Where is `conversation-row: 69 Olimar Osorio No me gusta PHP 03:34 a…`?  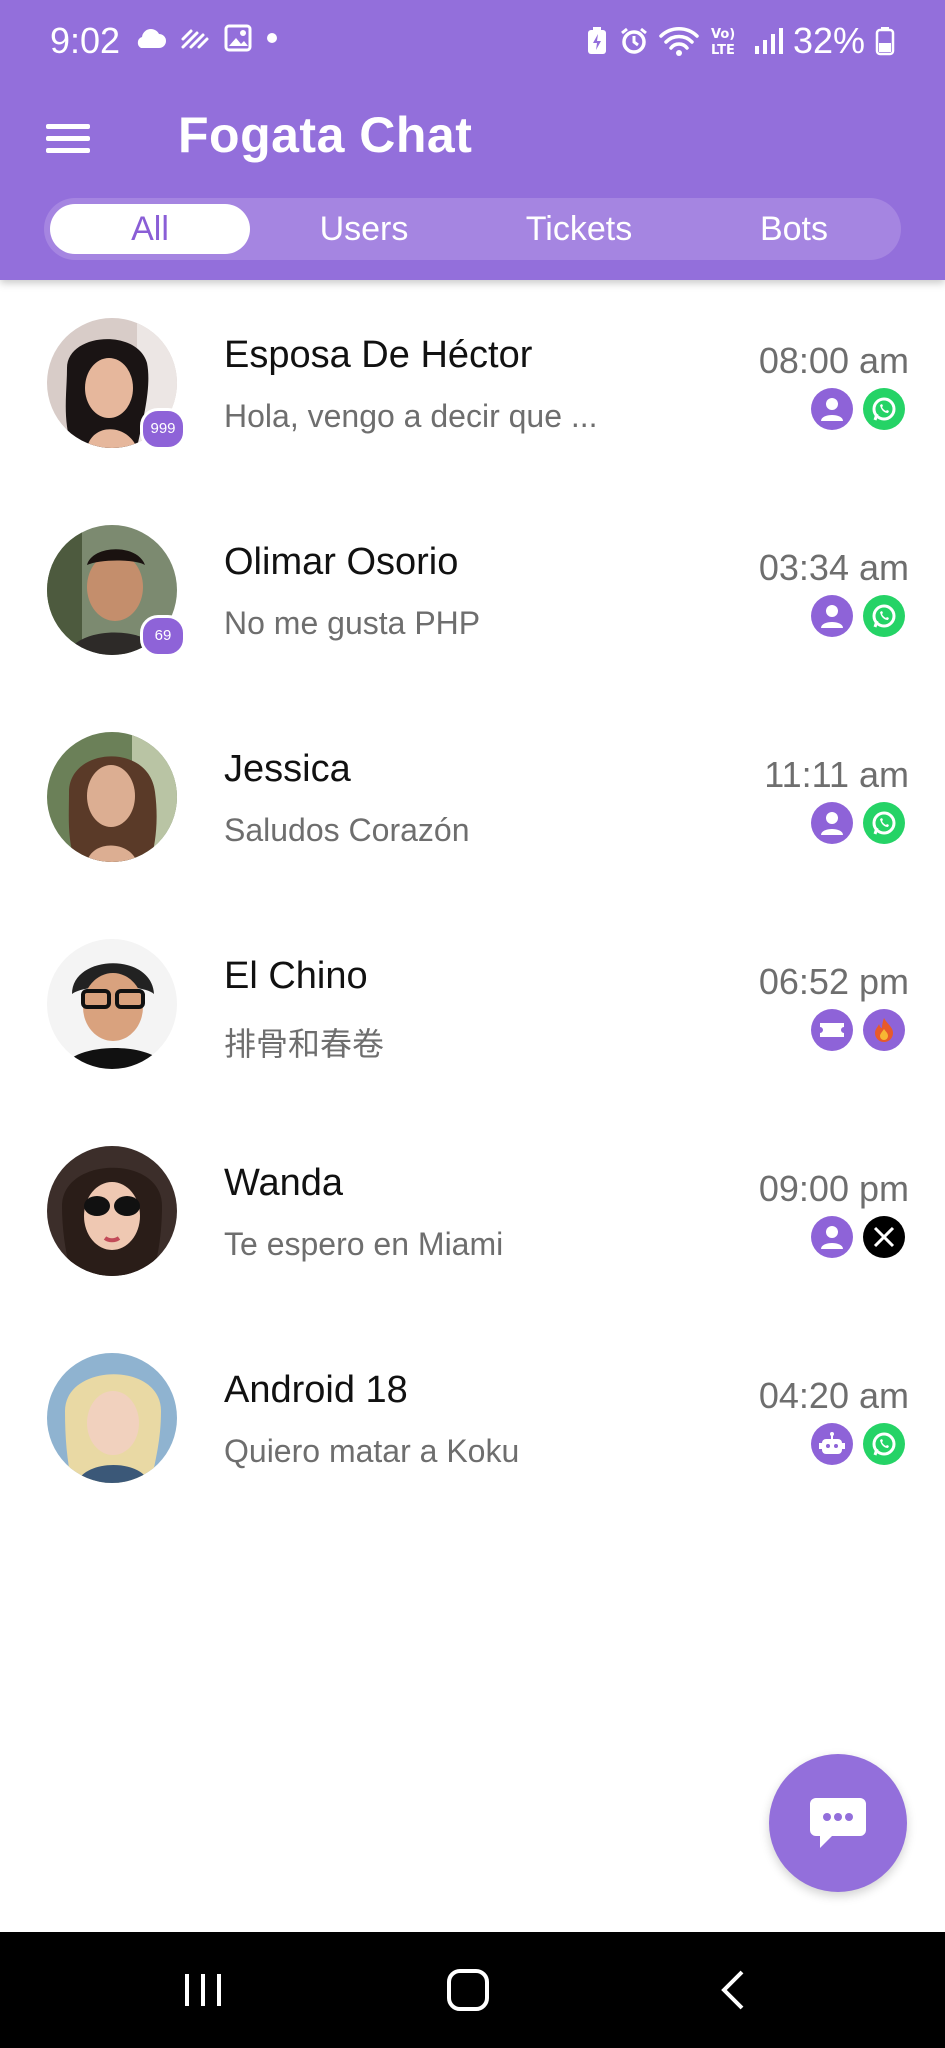 conversation-row: 69 Olimar Osorio No me gusta PHP 03:34 a… is located at coordinates (472, 590).